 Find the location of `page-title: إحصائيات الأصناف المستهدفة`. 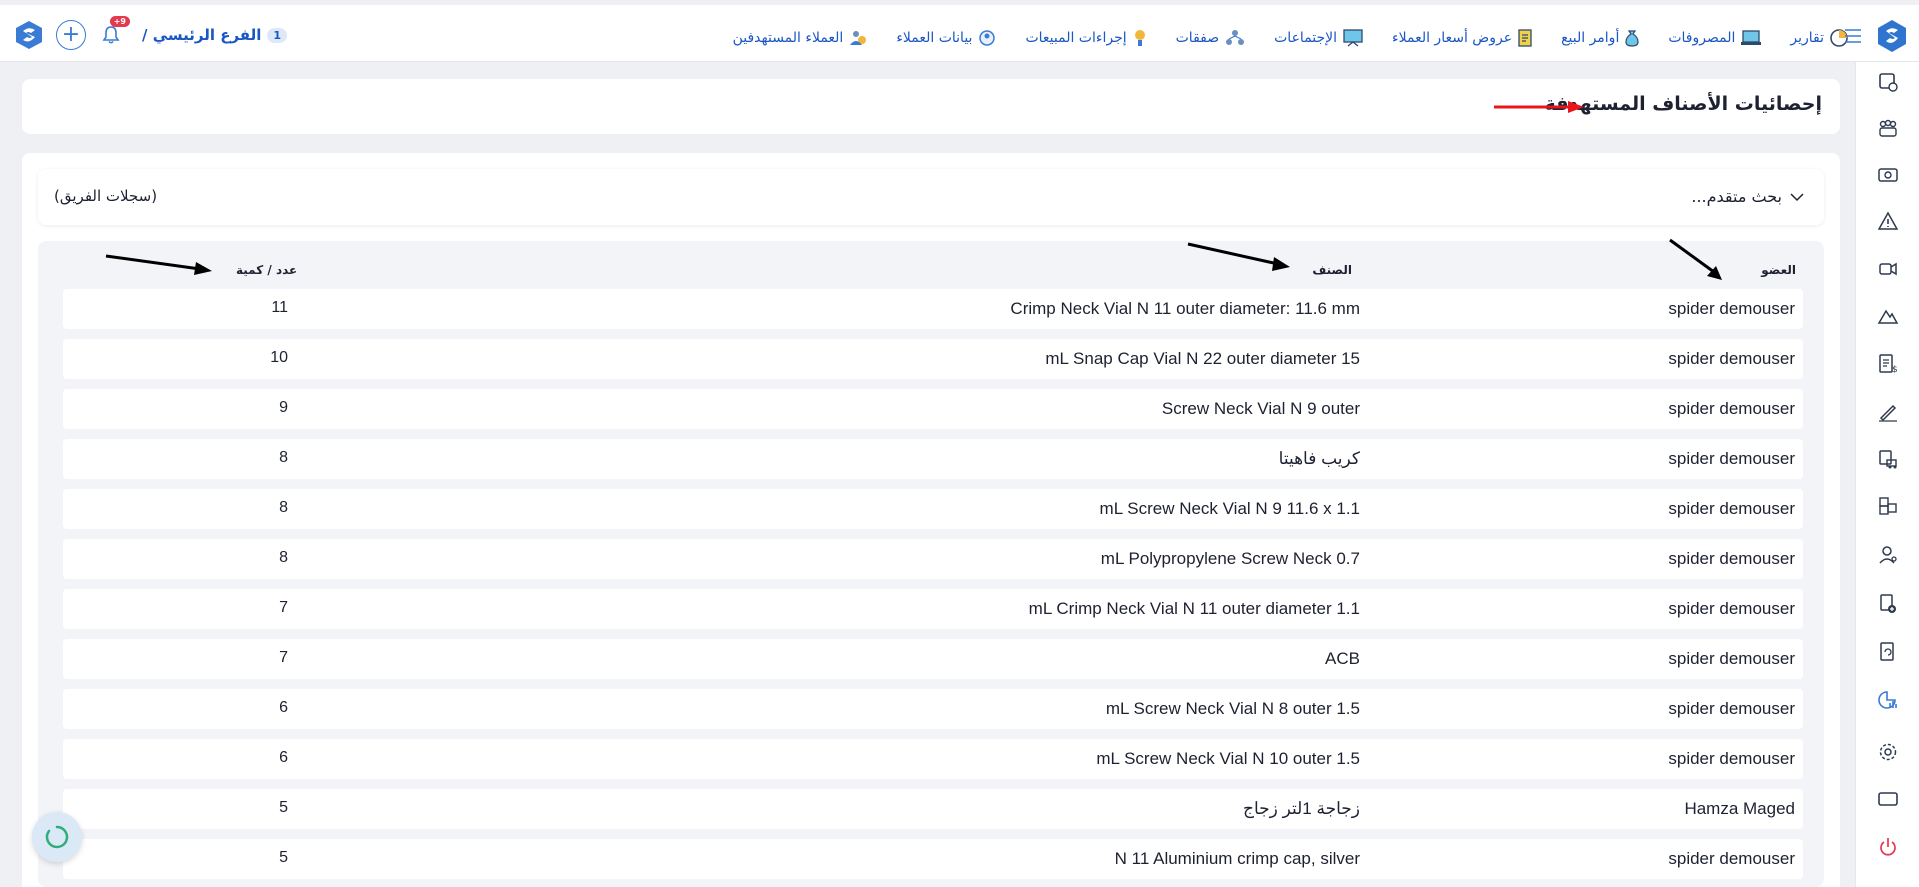

page-title: إحصائيات الأصناف المستهدفة is located at coordinates (1683, 104).